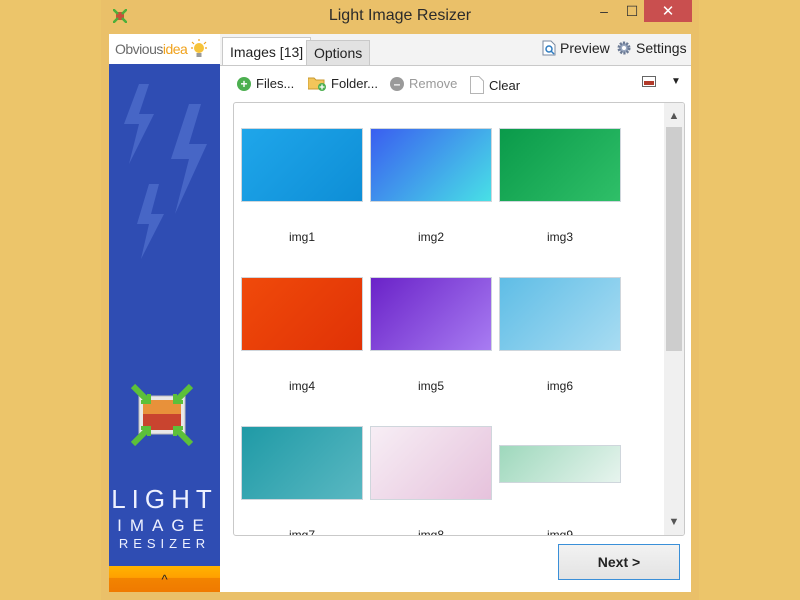  What do you see at coordinates (433, 83) in the screenshot?
I see `remove-label: Remove` at bounding box center [433, 83].